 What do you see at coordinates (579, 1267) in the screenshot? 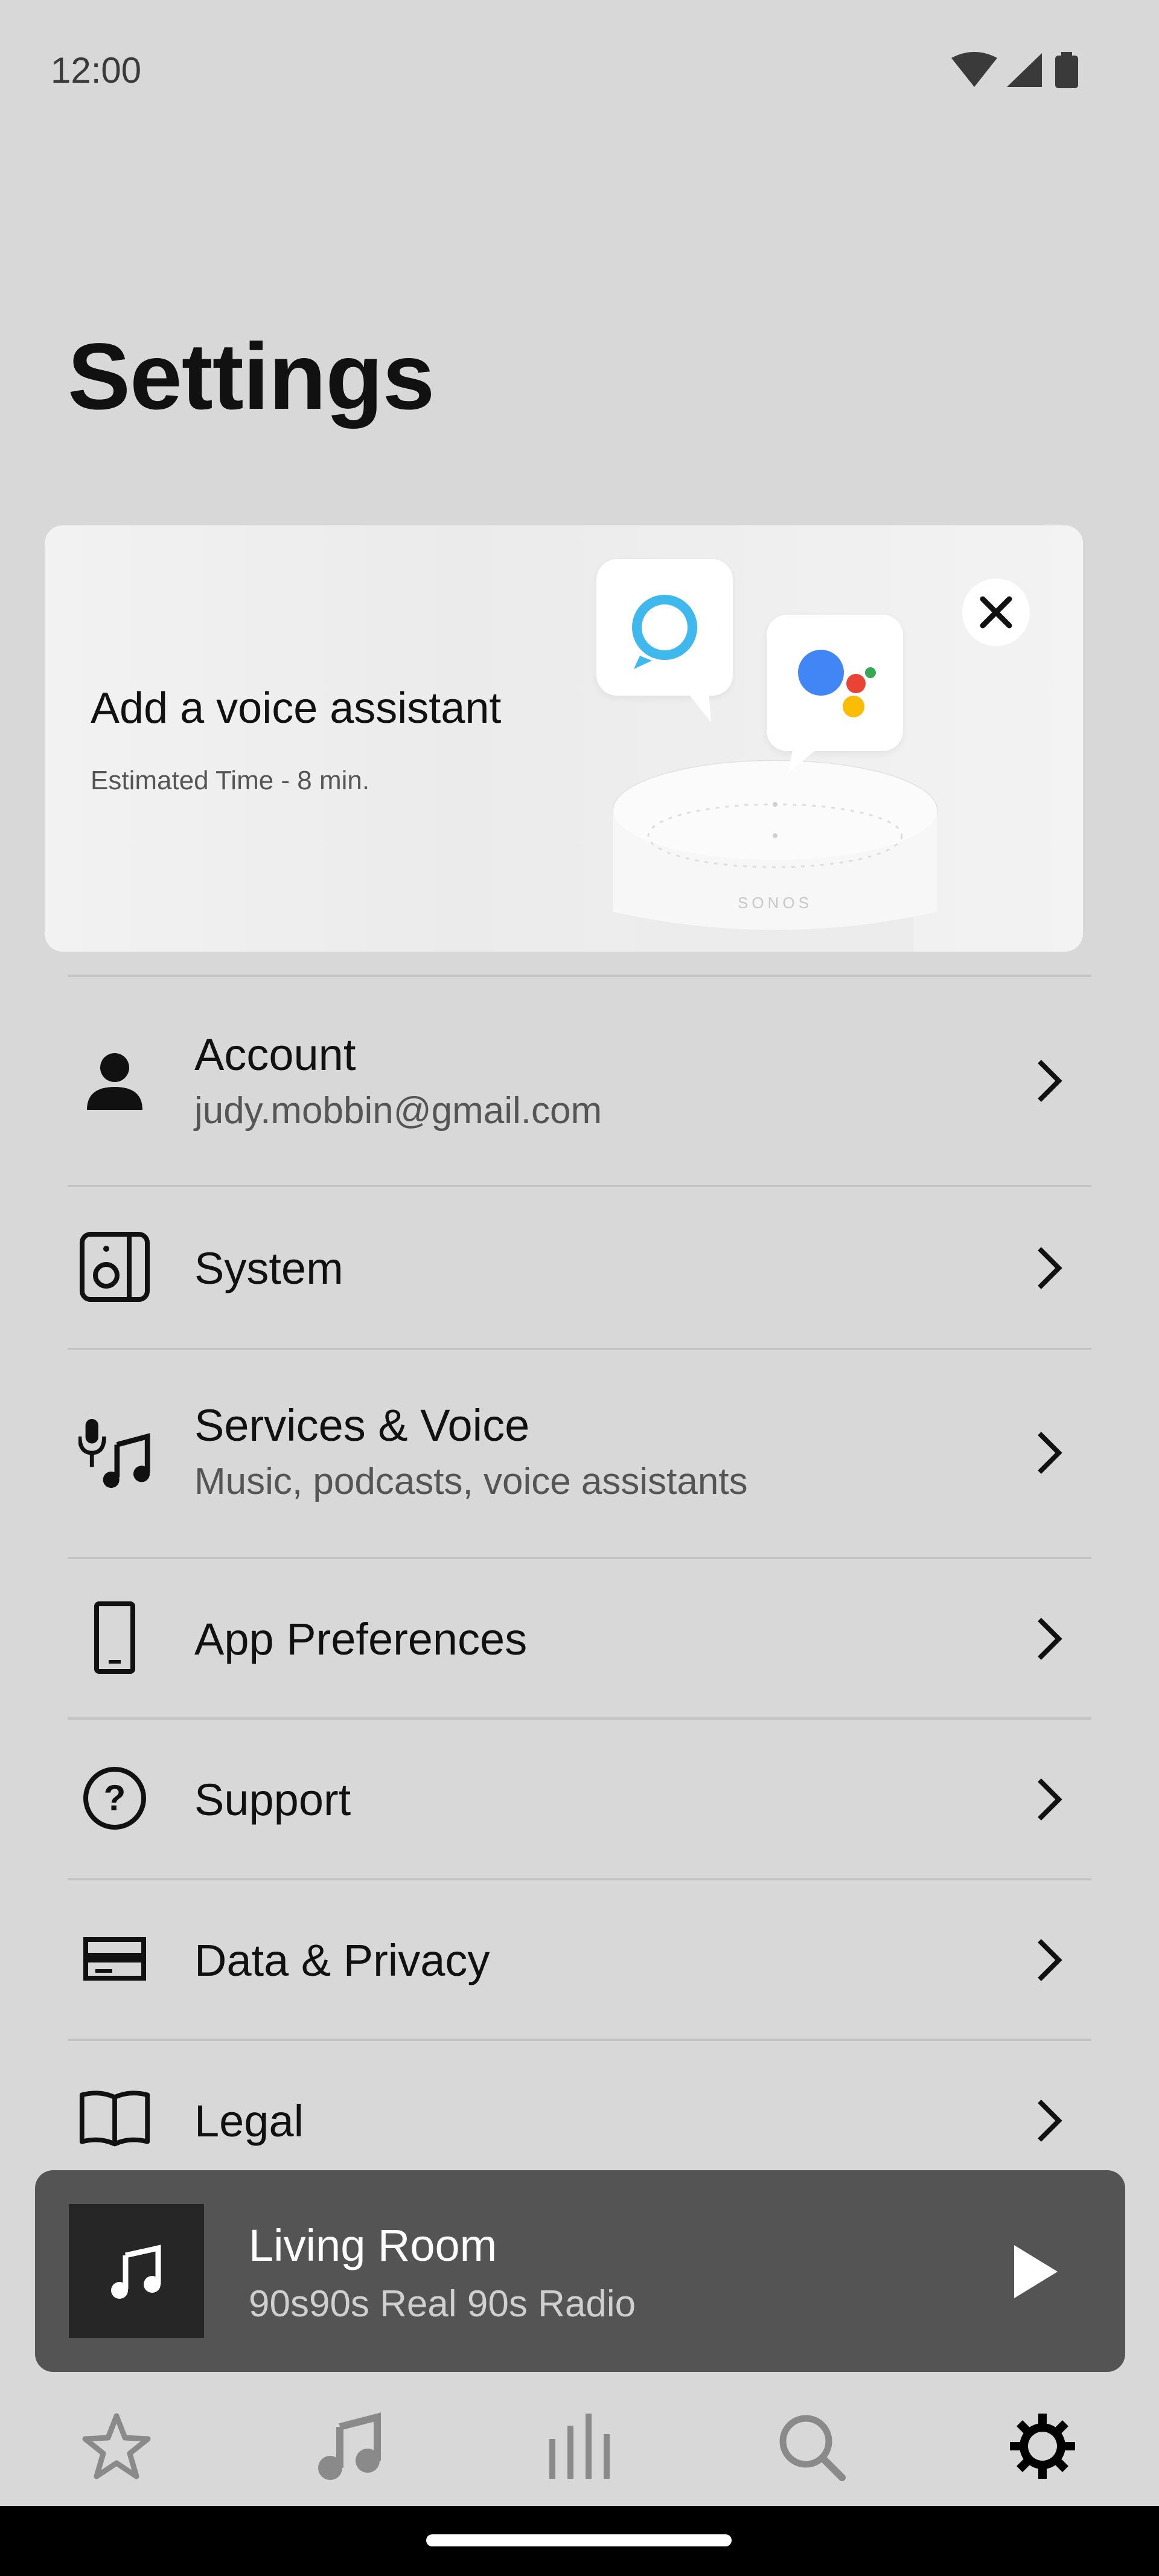
I see `settings-row-system: System` at bounding box center [579, 1267].